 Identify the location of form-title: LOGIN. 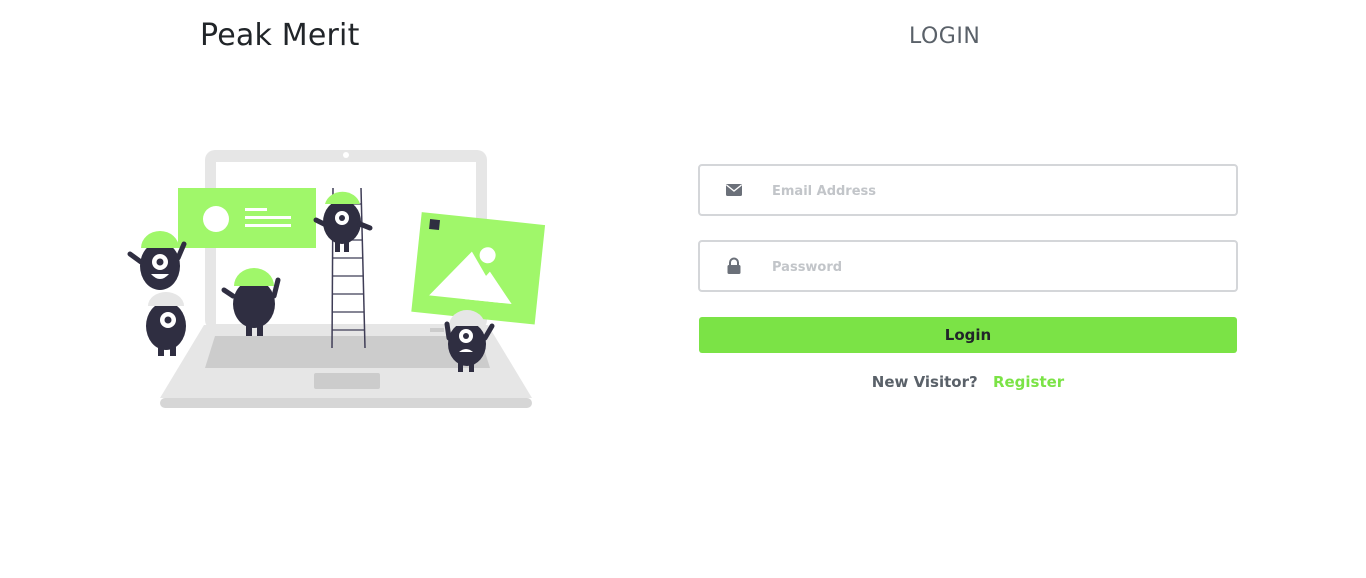
(945, 36).